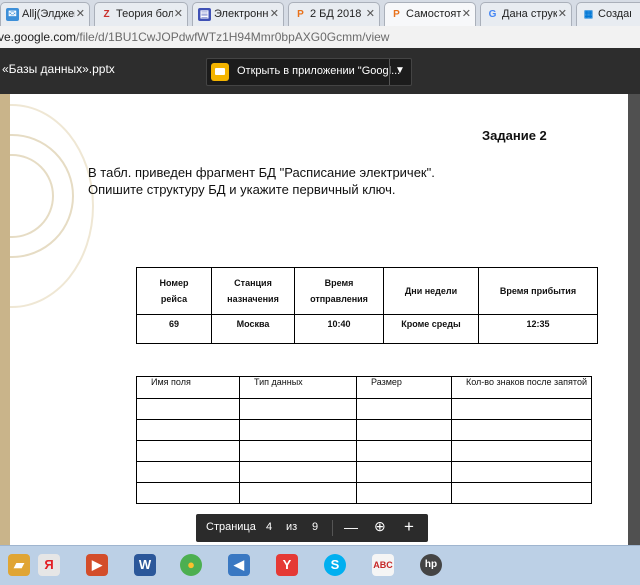 The width and height of the screenshot is (640, 585). I want to click on divider, so click(389, 72).